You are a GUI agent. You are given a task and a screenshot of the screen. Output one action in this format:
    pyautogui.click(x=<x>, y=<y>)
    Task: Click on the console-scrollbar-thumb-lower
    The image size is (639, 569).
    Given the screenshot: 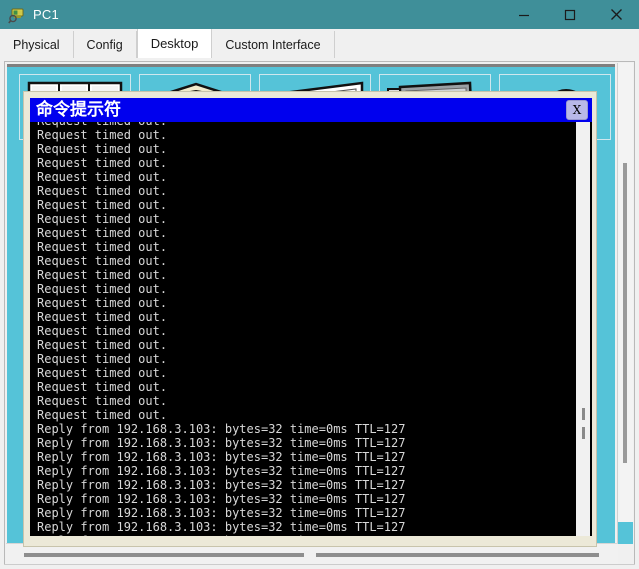 What is the action you would take?
    pyautogui.click(x=583, y=433)
    